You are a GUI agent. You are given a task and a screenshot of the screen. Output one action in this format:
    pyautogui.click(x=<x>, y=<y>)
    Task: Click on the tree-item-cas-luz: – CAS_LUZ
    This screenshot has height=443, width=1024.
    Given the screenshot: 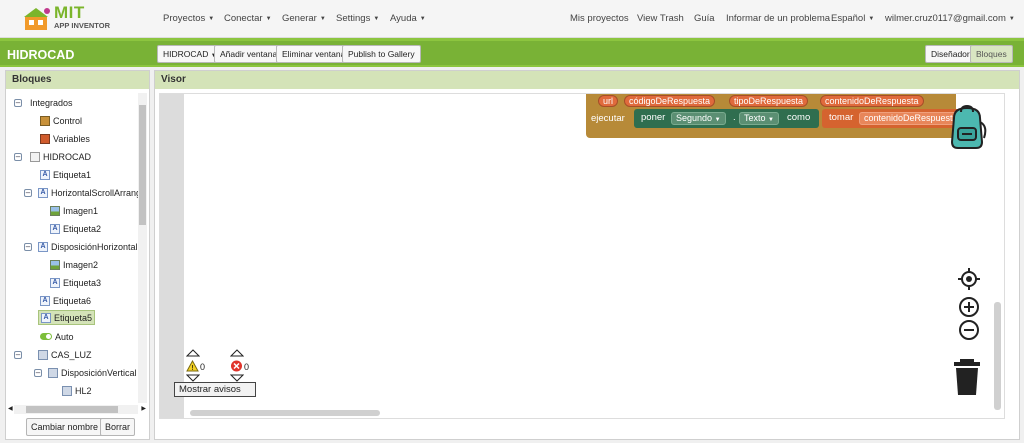 What is the action you would take?
    pyautogui.click(x=53, y=354)
    